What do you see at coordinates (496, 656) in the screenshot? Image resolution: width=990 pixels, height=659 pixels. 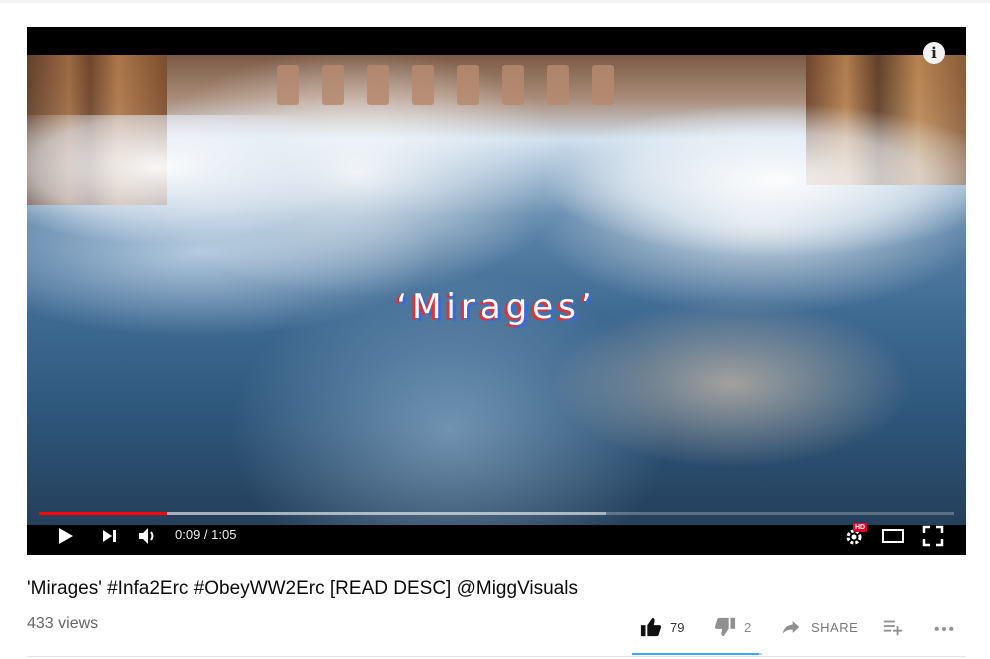 I see `section-divider` at bounding box center [496, 656].